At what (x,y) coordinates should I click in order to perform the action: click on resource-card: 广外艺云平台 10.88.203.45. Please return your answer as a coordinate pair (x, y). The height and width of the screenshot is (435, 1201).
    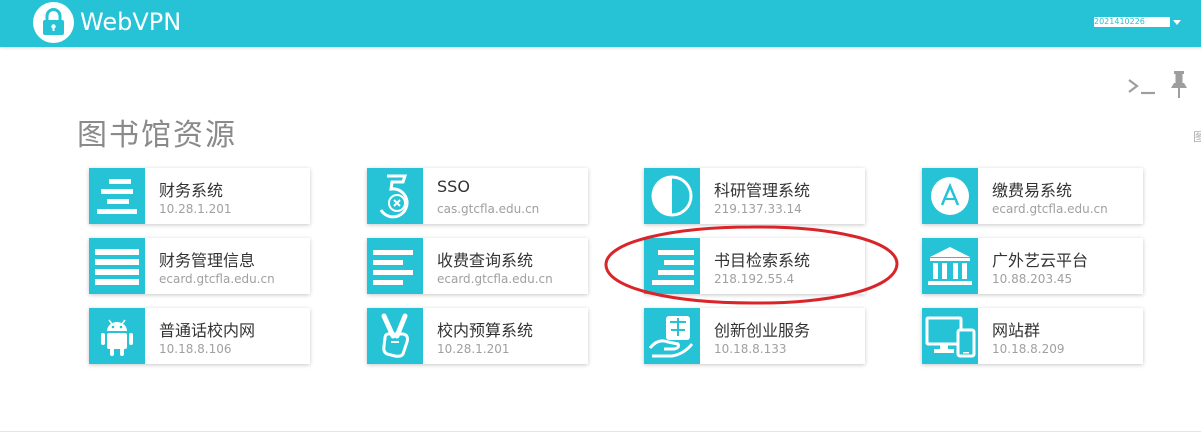
    Looking at the image, I should click on (1032, 266).